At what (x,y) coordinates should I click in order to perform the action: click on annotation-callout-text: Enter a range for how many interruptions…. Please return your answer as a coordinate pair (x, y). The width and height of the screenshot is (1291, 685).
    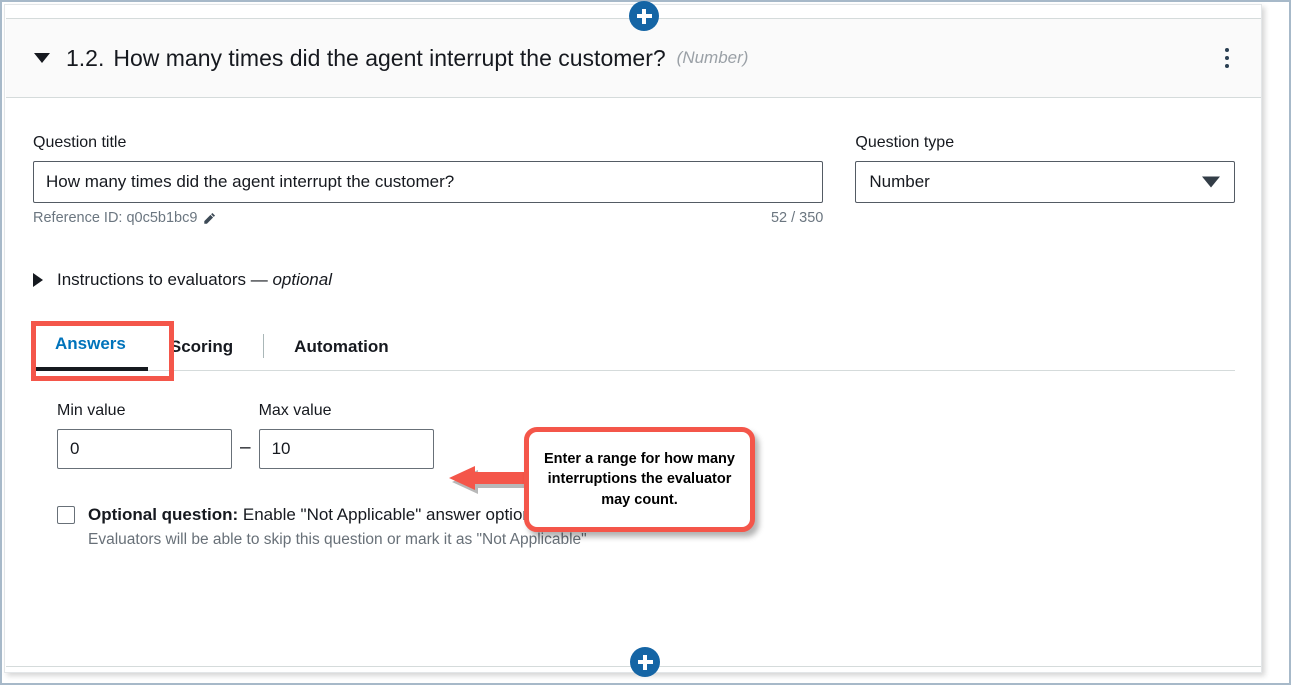
    Looking at the image, I should click on (639, 479).